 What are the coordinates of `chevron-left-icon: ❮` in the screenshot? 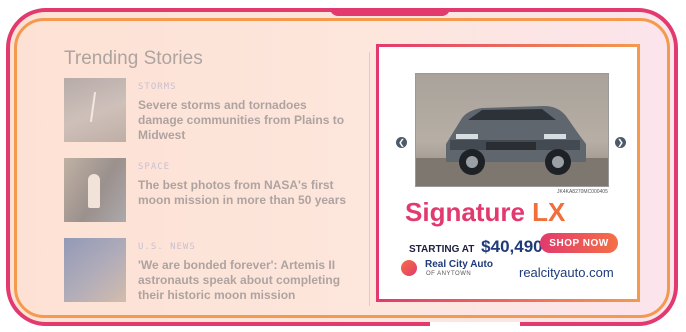 It's located at (401, 142).